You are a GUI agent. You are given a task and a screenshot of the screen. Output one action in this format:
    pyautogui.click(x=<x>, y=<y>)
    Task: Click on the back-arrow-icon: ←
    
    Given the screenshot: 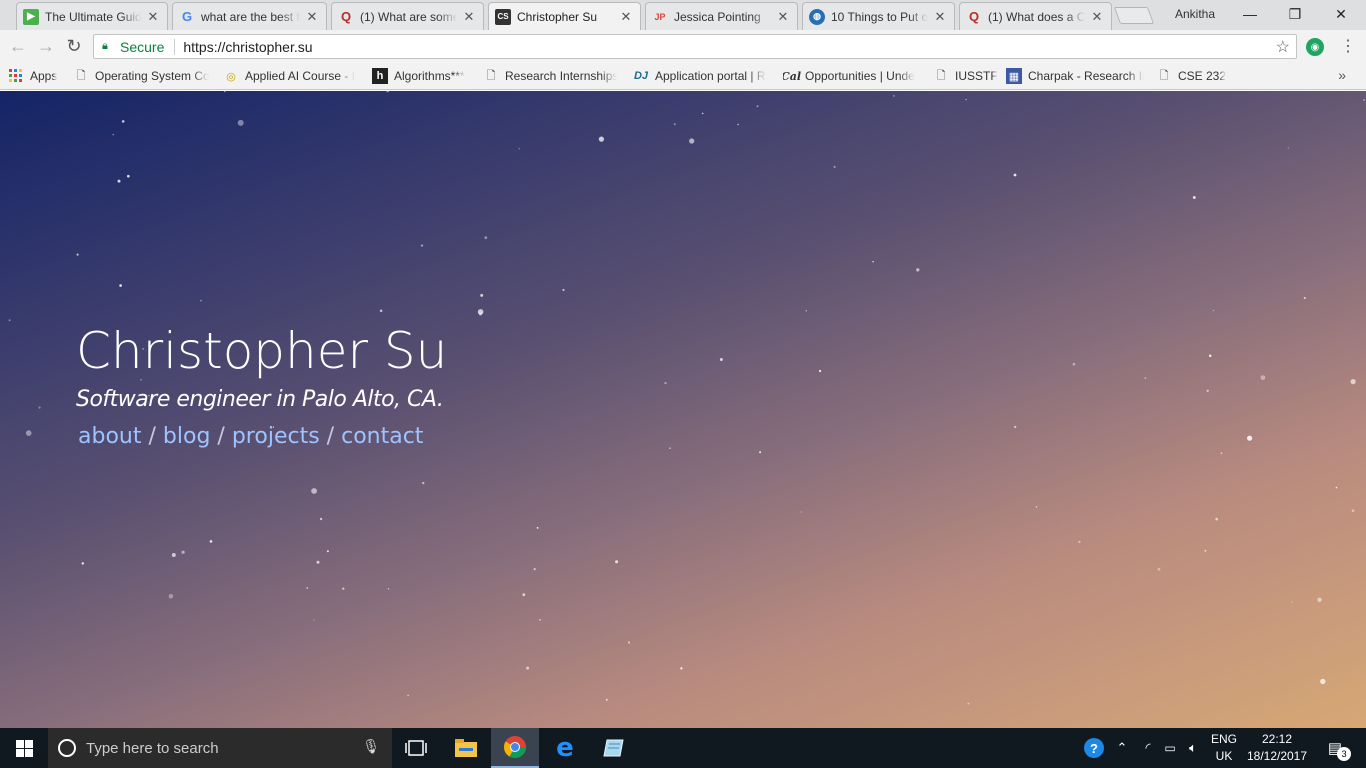 What is the action you would take?
    pyautogui.click(x=18, y=46)
    